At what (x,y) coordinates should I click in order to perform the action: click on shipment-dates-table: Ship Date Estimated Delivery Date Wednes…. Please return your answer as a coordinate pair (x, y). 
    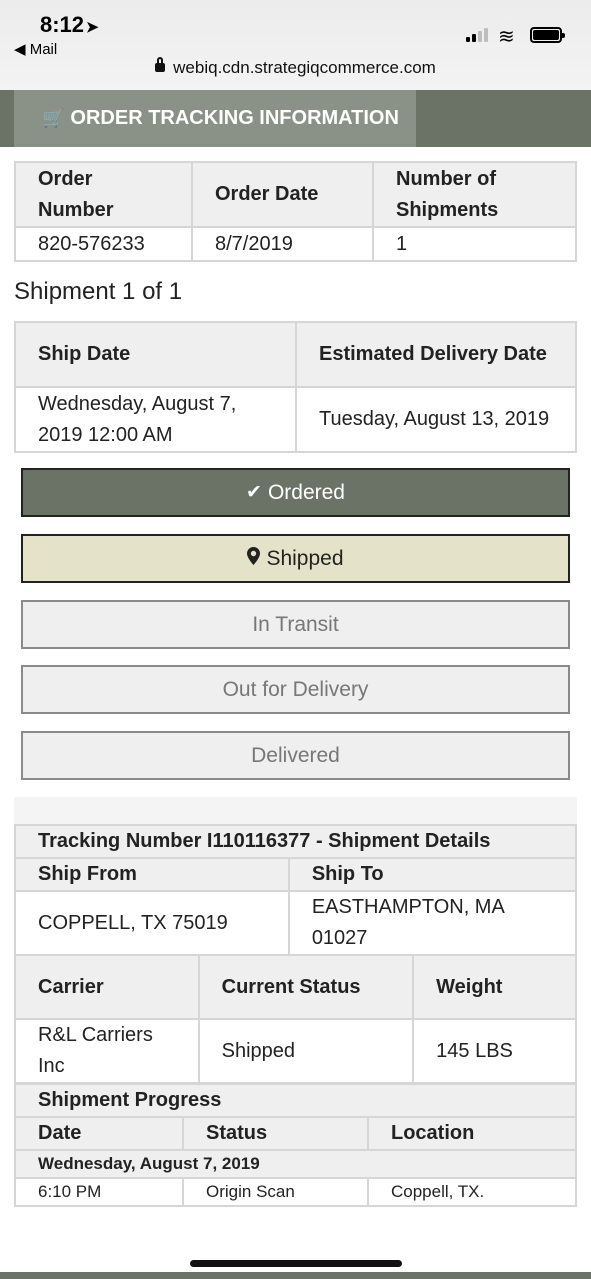
    Looking at the image, I should click on (295, 387).